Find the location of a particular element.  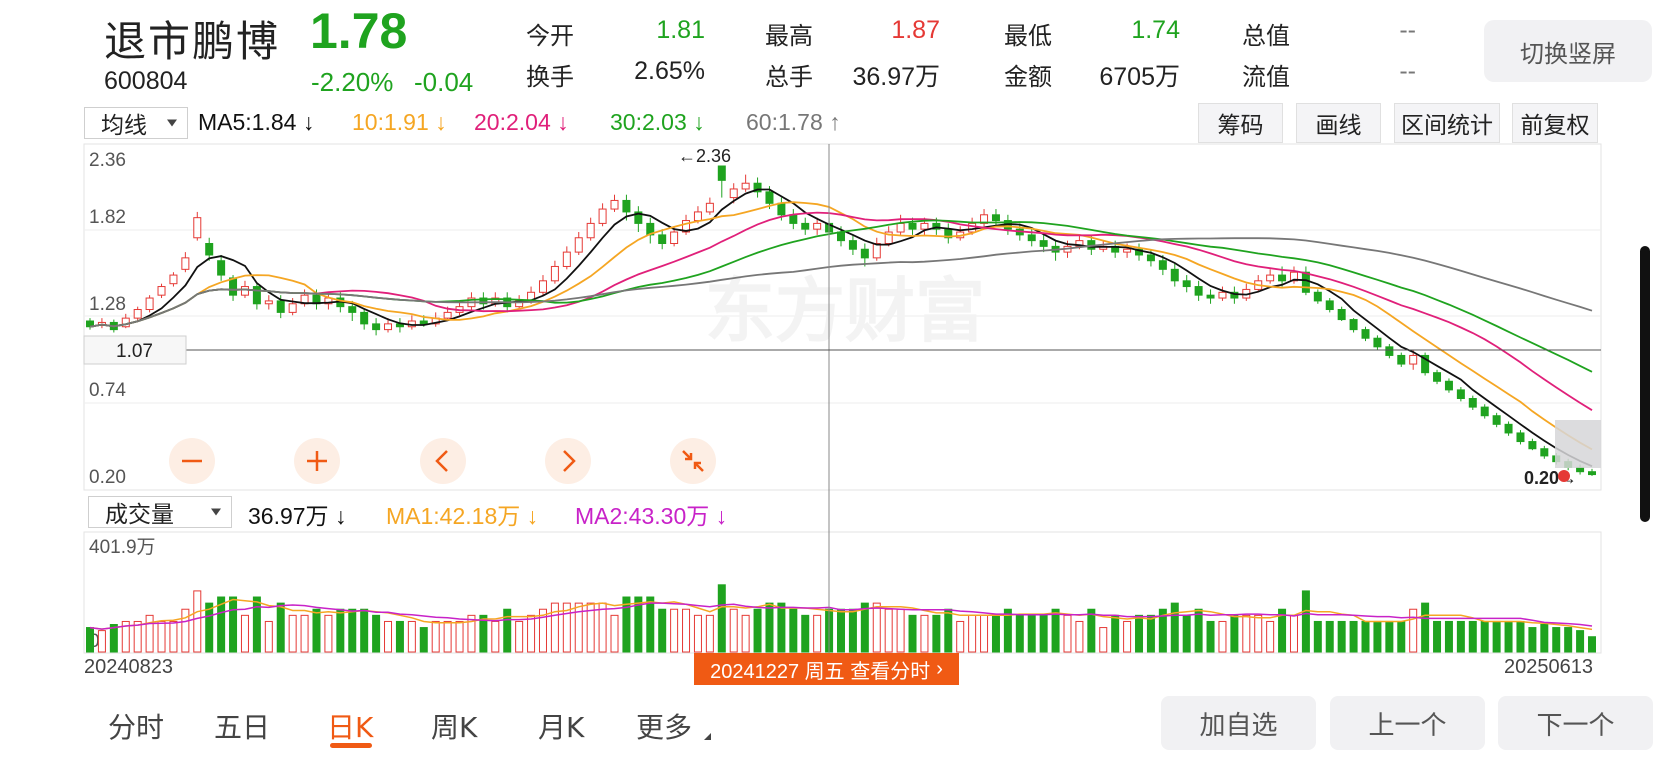

price-tick-label: 1.28 is located at coordinates (107, 304).